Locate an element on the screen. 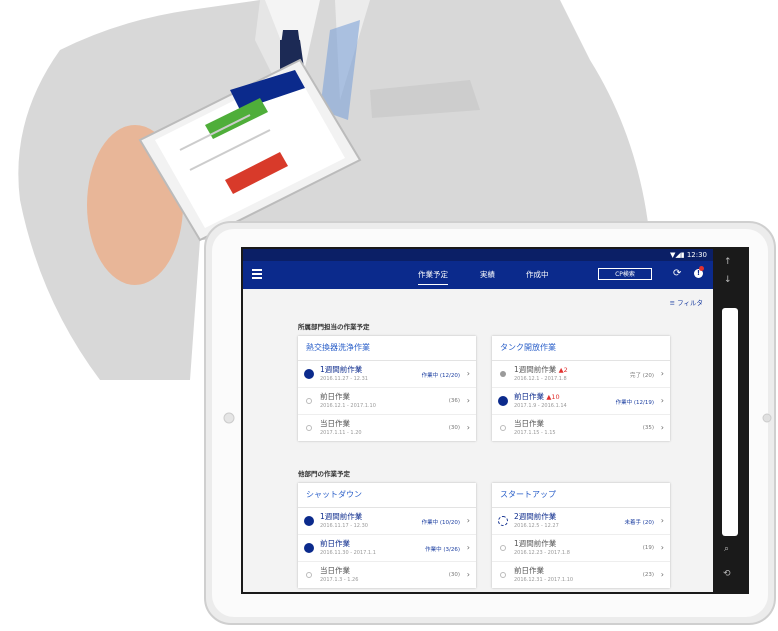  task-date: 2016.12.23 - 2017.1.8 is located at coordinates (542, 553).